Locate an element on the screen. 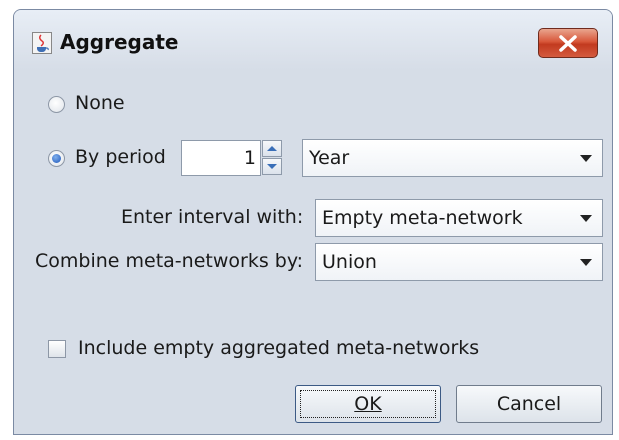 Image resolution: width=619 pixels, height=440 pixels. combine-value: Union is located at coordinates (349, 262).